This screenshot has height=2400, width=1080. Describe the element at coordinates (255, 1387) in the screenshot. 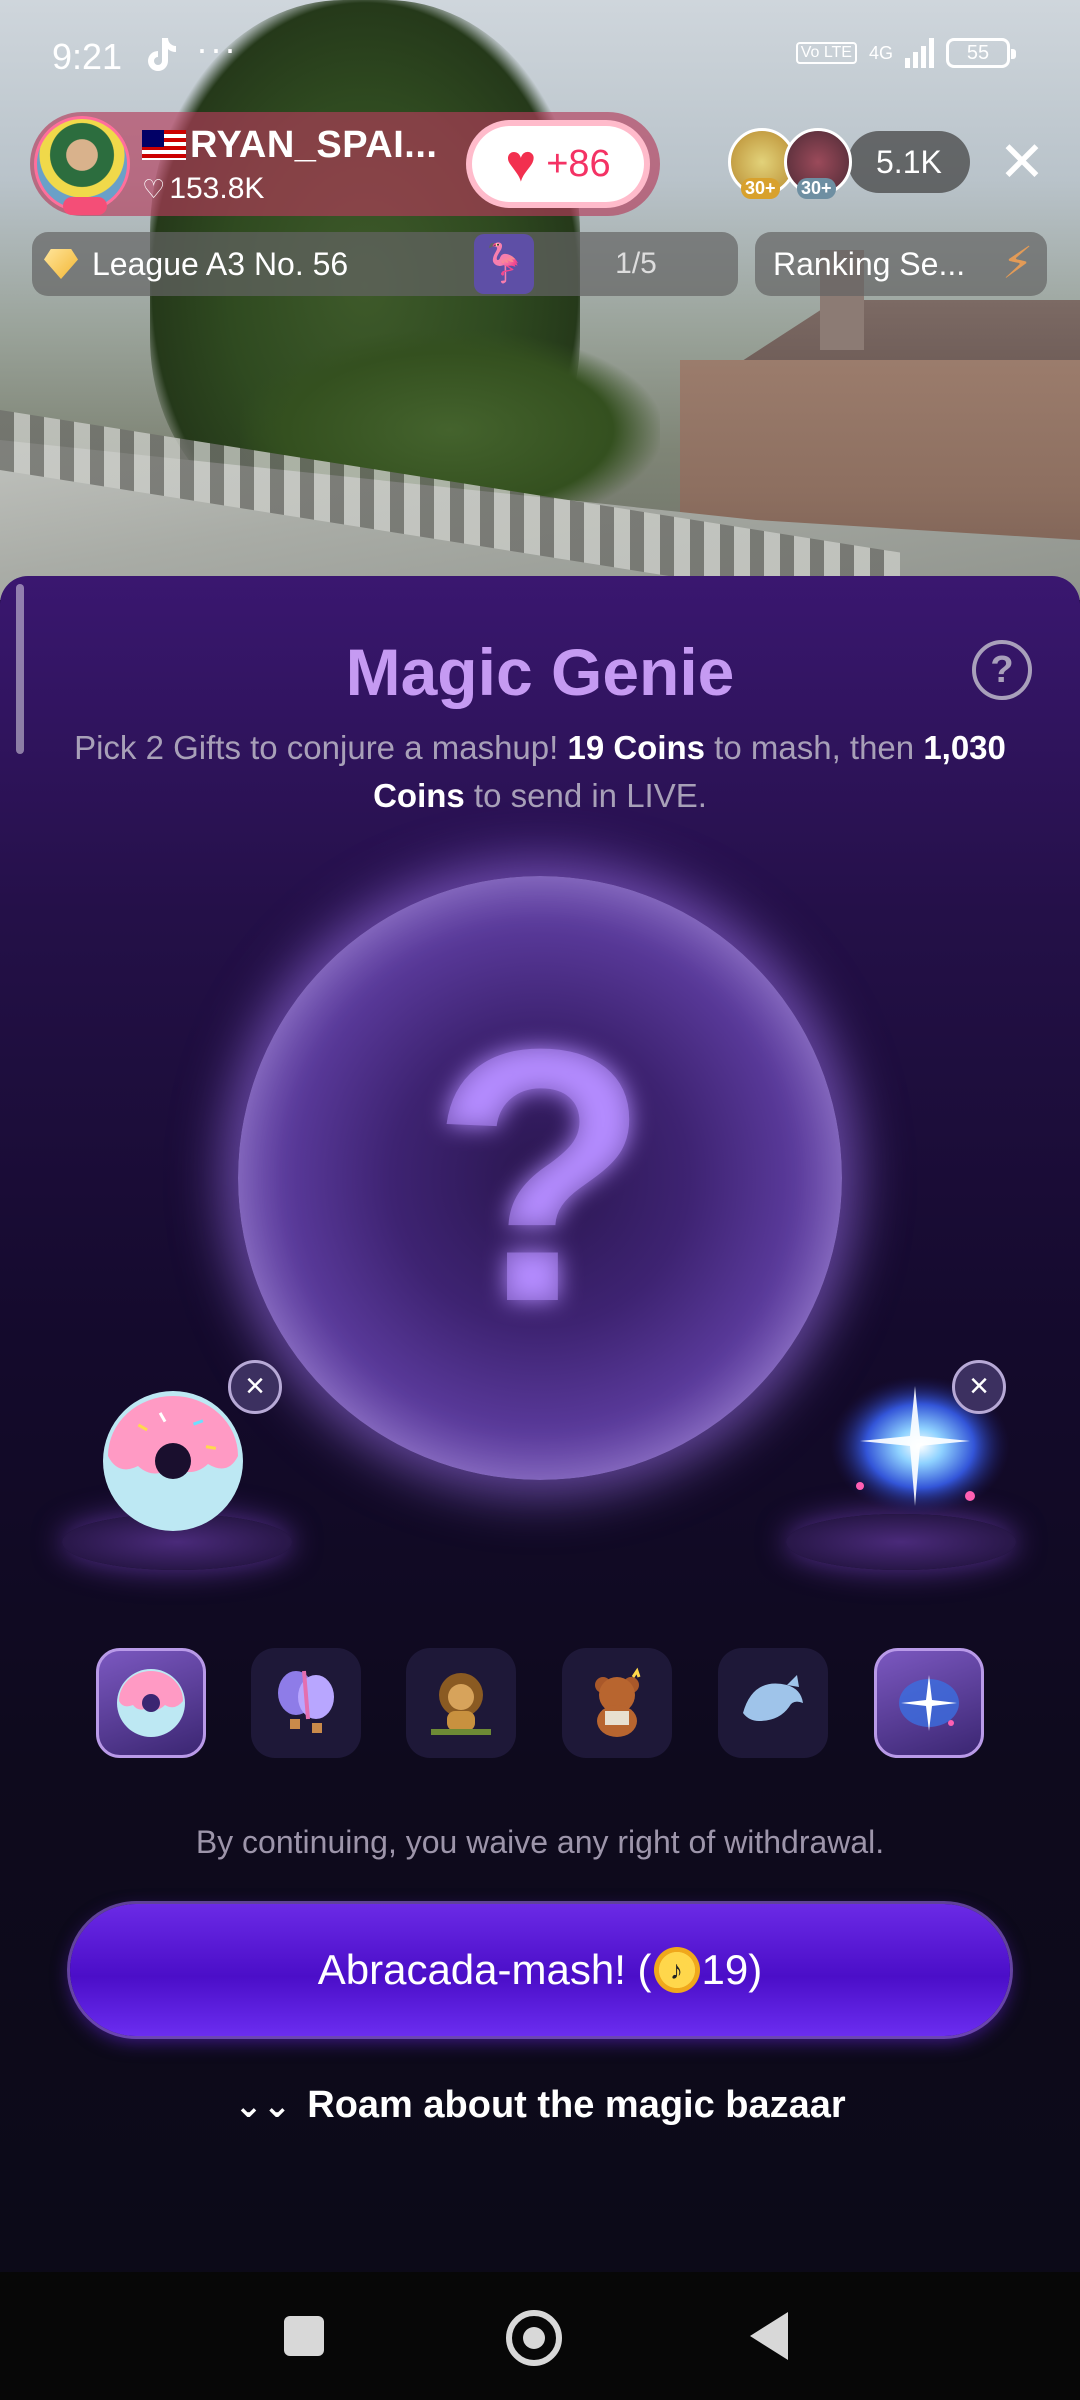

I see `remove-left-gift-icon: ×` at that location.